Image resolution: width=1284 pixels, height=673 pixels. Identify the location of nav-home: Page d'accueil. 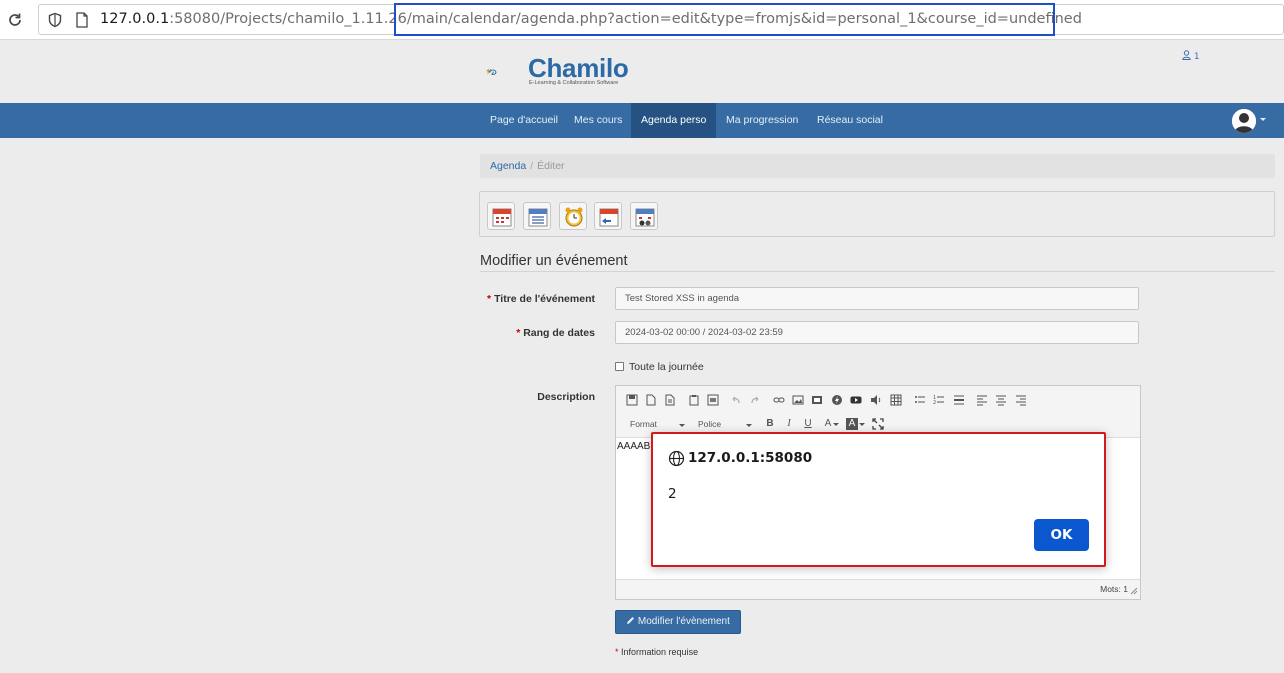
(524, 120).